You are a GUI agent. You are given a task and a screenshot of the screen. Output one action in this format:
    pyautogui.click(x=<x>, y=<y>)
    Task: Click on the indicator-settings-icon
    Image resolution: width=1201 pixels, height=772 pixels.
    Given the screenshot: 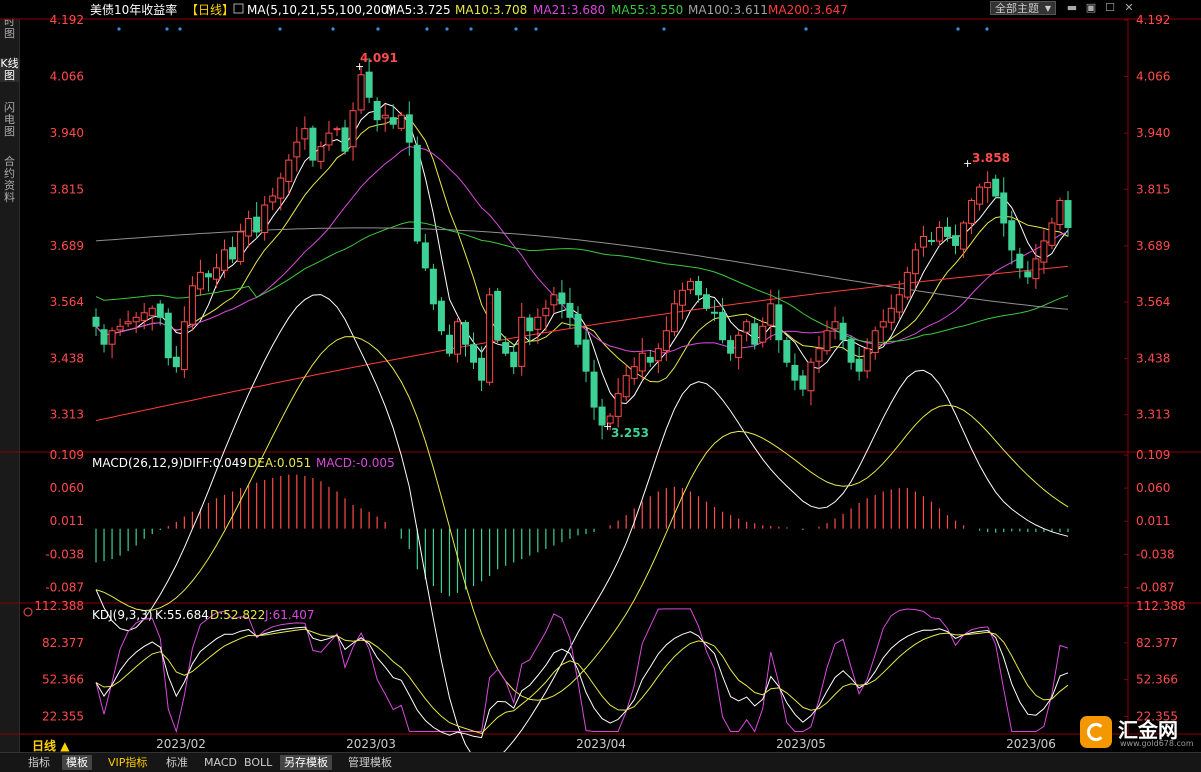 What is the action you would take?
    pyautogui.click(x=28, y=612)
    